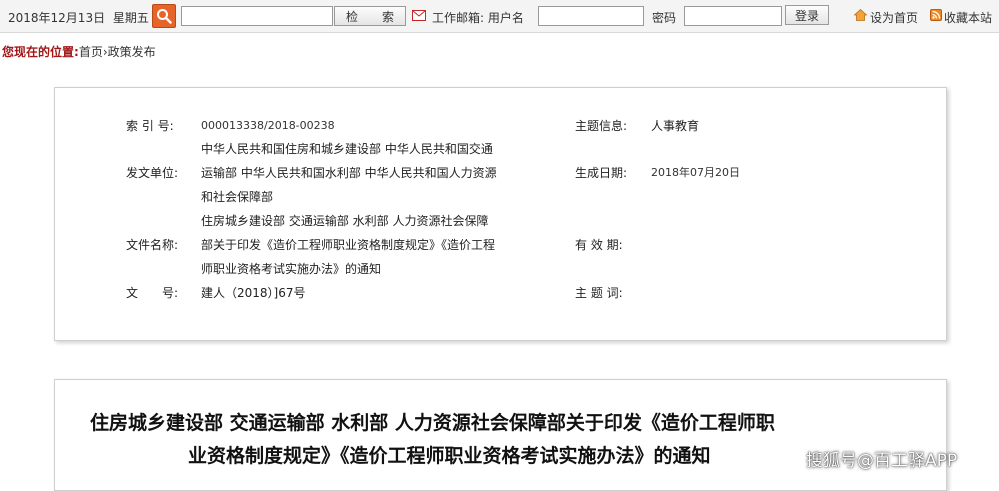  I want to click on mail-icon, so click(419, 15).